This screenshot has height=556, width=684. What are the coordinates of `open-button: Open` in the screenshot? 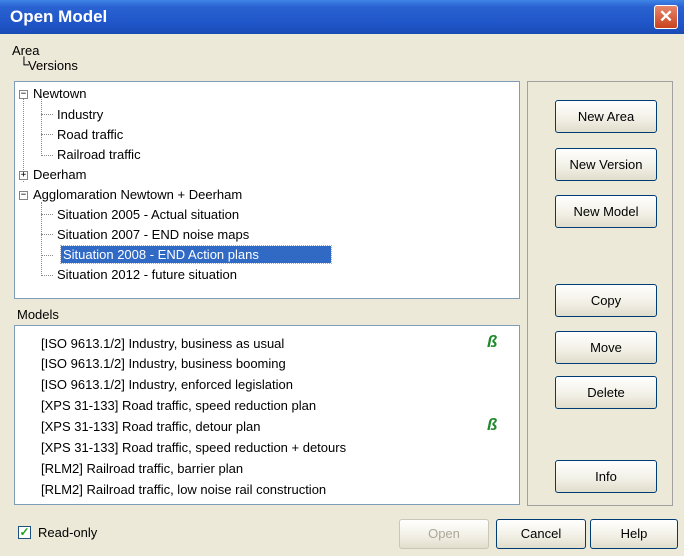 It's located at (444, 534).